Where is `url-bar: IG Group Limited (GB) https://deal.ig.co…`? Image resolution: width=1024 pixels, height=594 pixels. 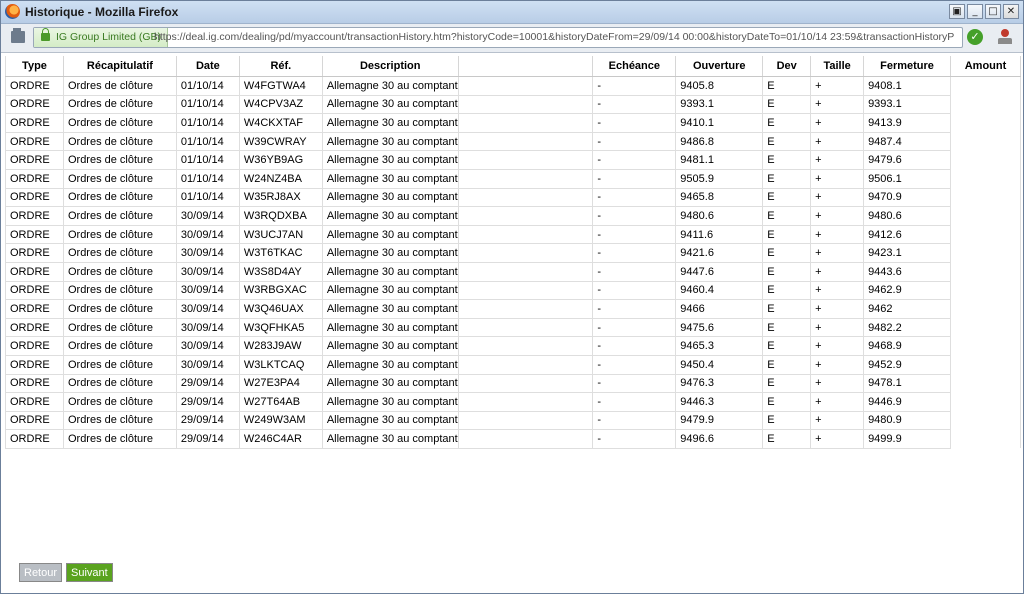 url-bar: IG Group Limited (GB) https://deal.ig.co… is located at coordinates (498, 37).